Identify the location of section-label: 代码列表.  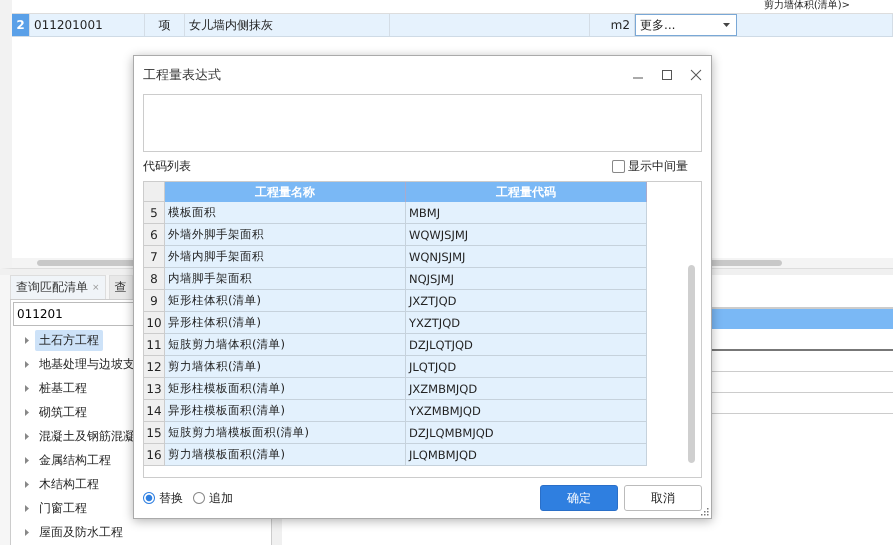
(167, 166).